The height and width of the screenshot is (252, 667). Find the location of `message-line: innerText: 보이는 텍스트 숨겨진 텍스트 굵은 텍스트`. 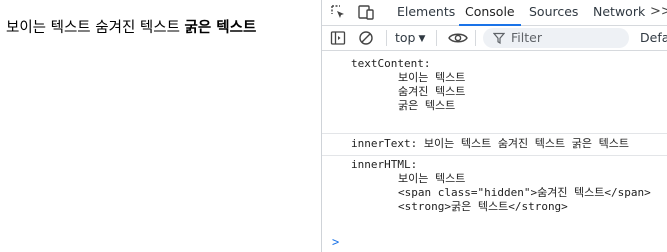

message-line: innerText: 보이는 텍스트 숨겨진 텍스트 굵은 텍스트 is located at coordinates (490, 143).